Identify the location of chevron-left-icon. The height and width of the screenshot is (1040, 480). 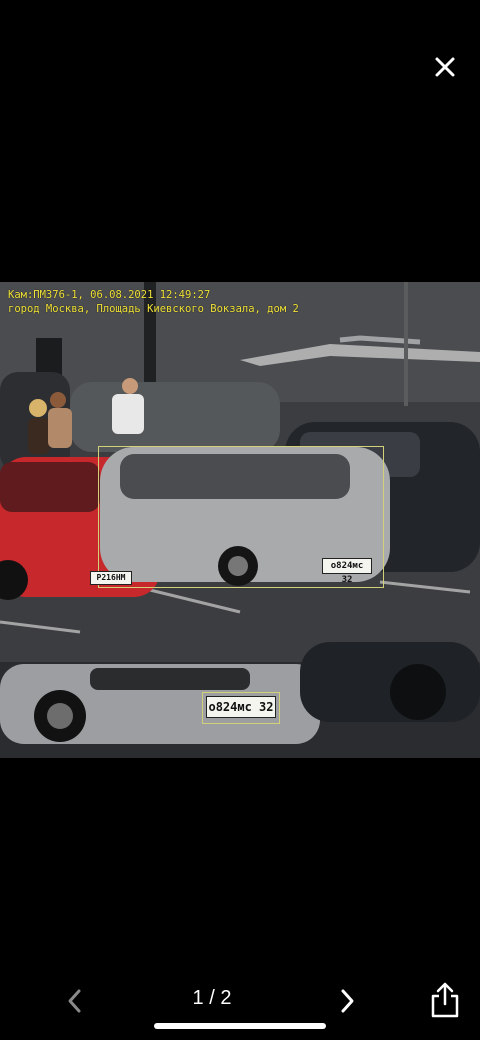
(74, 1001).